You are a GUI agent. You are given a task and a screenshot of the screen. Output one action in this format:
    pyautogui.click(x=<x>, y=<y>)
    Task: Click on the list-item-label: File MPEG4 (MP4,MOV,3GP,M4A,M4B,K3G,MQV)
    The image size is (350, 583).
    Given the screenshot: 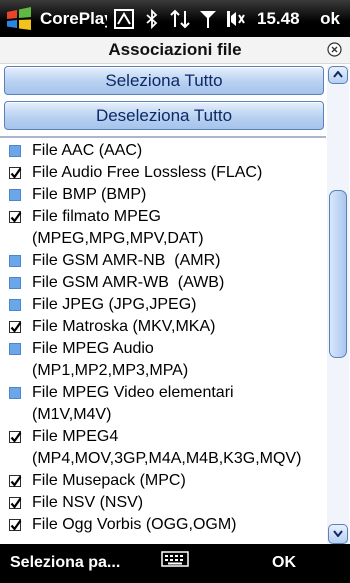 What is the action you would take?
    pyautogui.click(x=167, y=447)
    